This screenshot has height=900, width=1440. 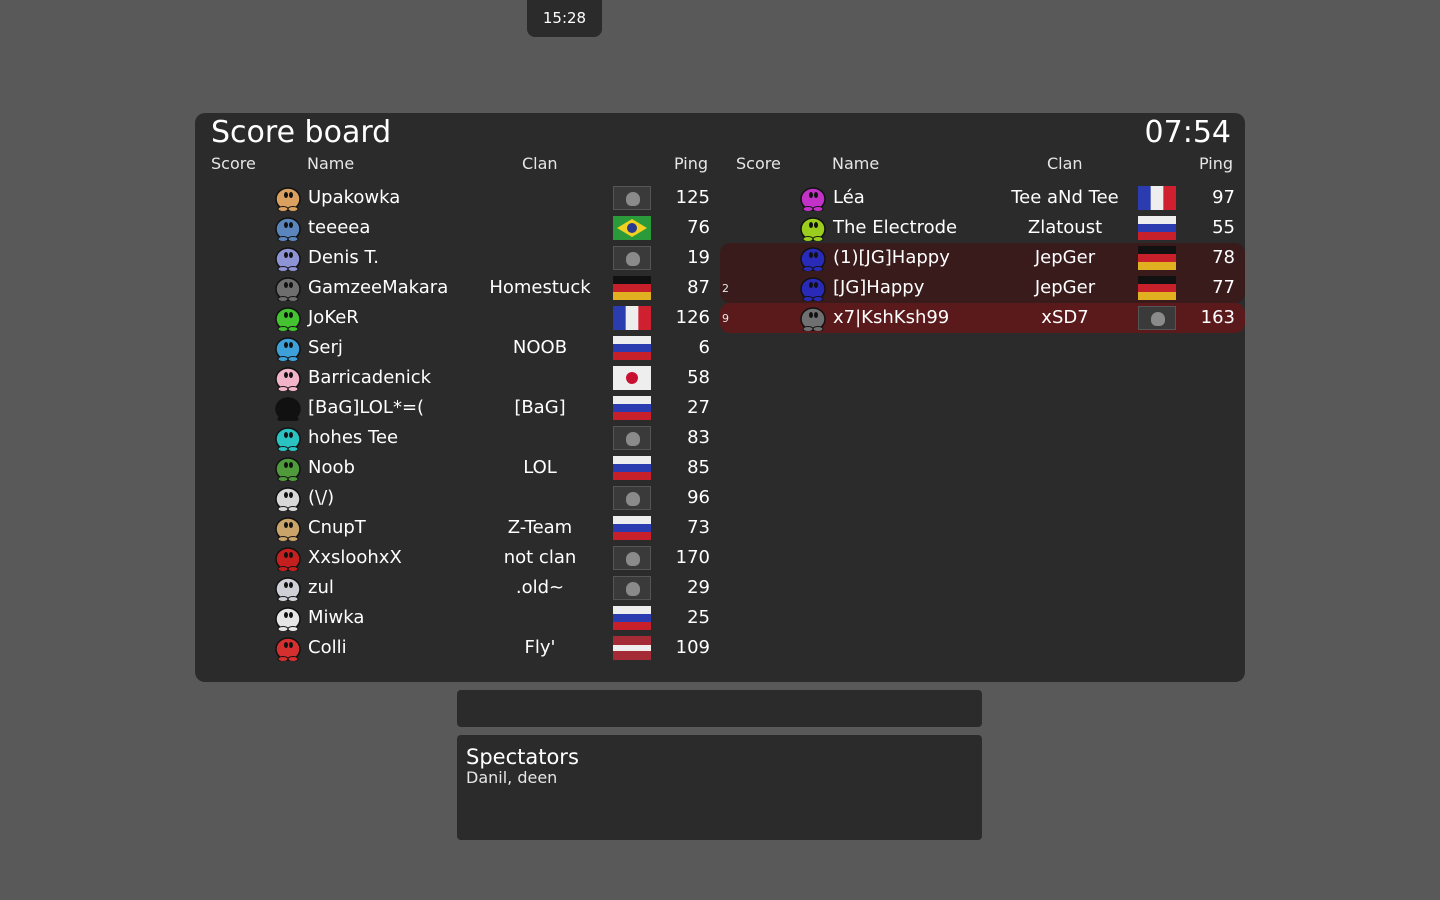 What do you see at coordinates (457, 438) in the screenshot?
I see `player-row: hohes Tee 83` at bounding box center [457, 438].